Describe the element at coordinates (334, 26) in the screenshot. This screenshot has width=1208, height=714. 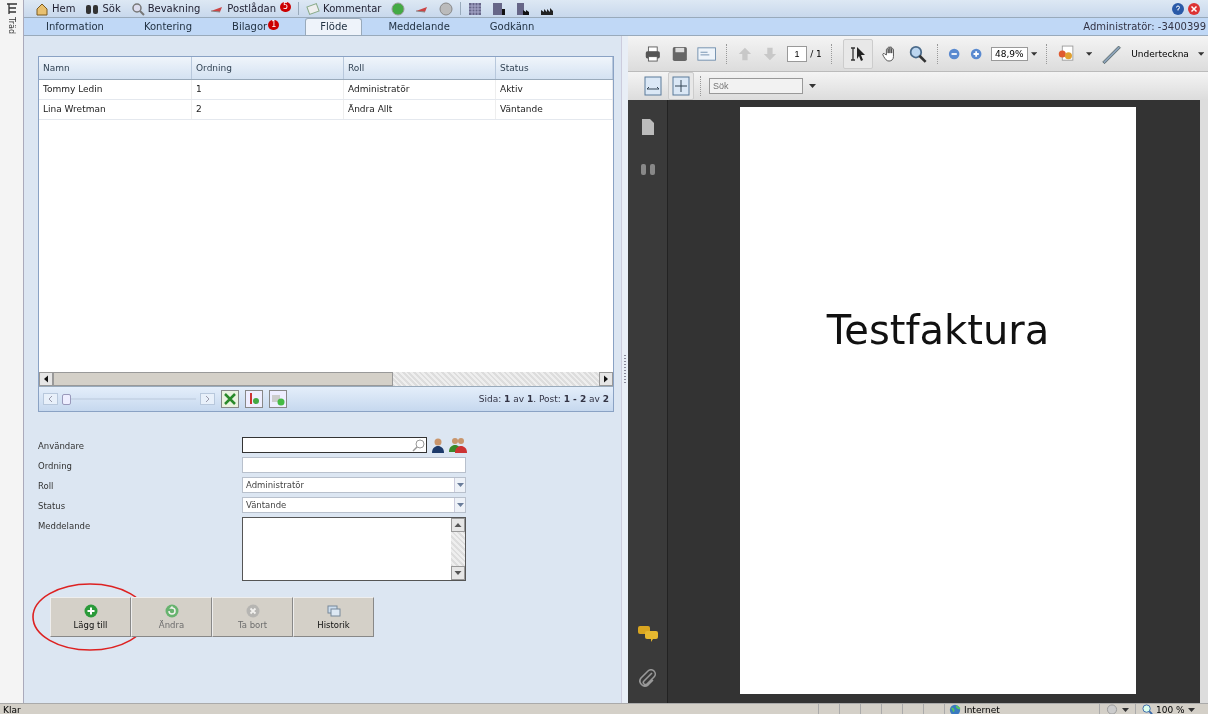
I see `tab: Flöde` at that location.